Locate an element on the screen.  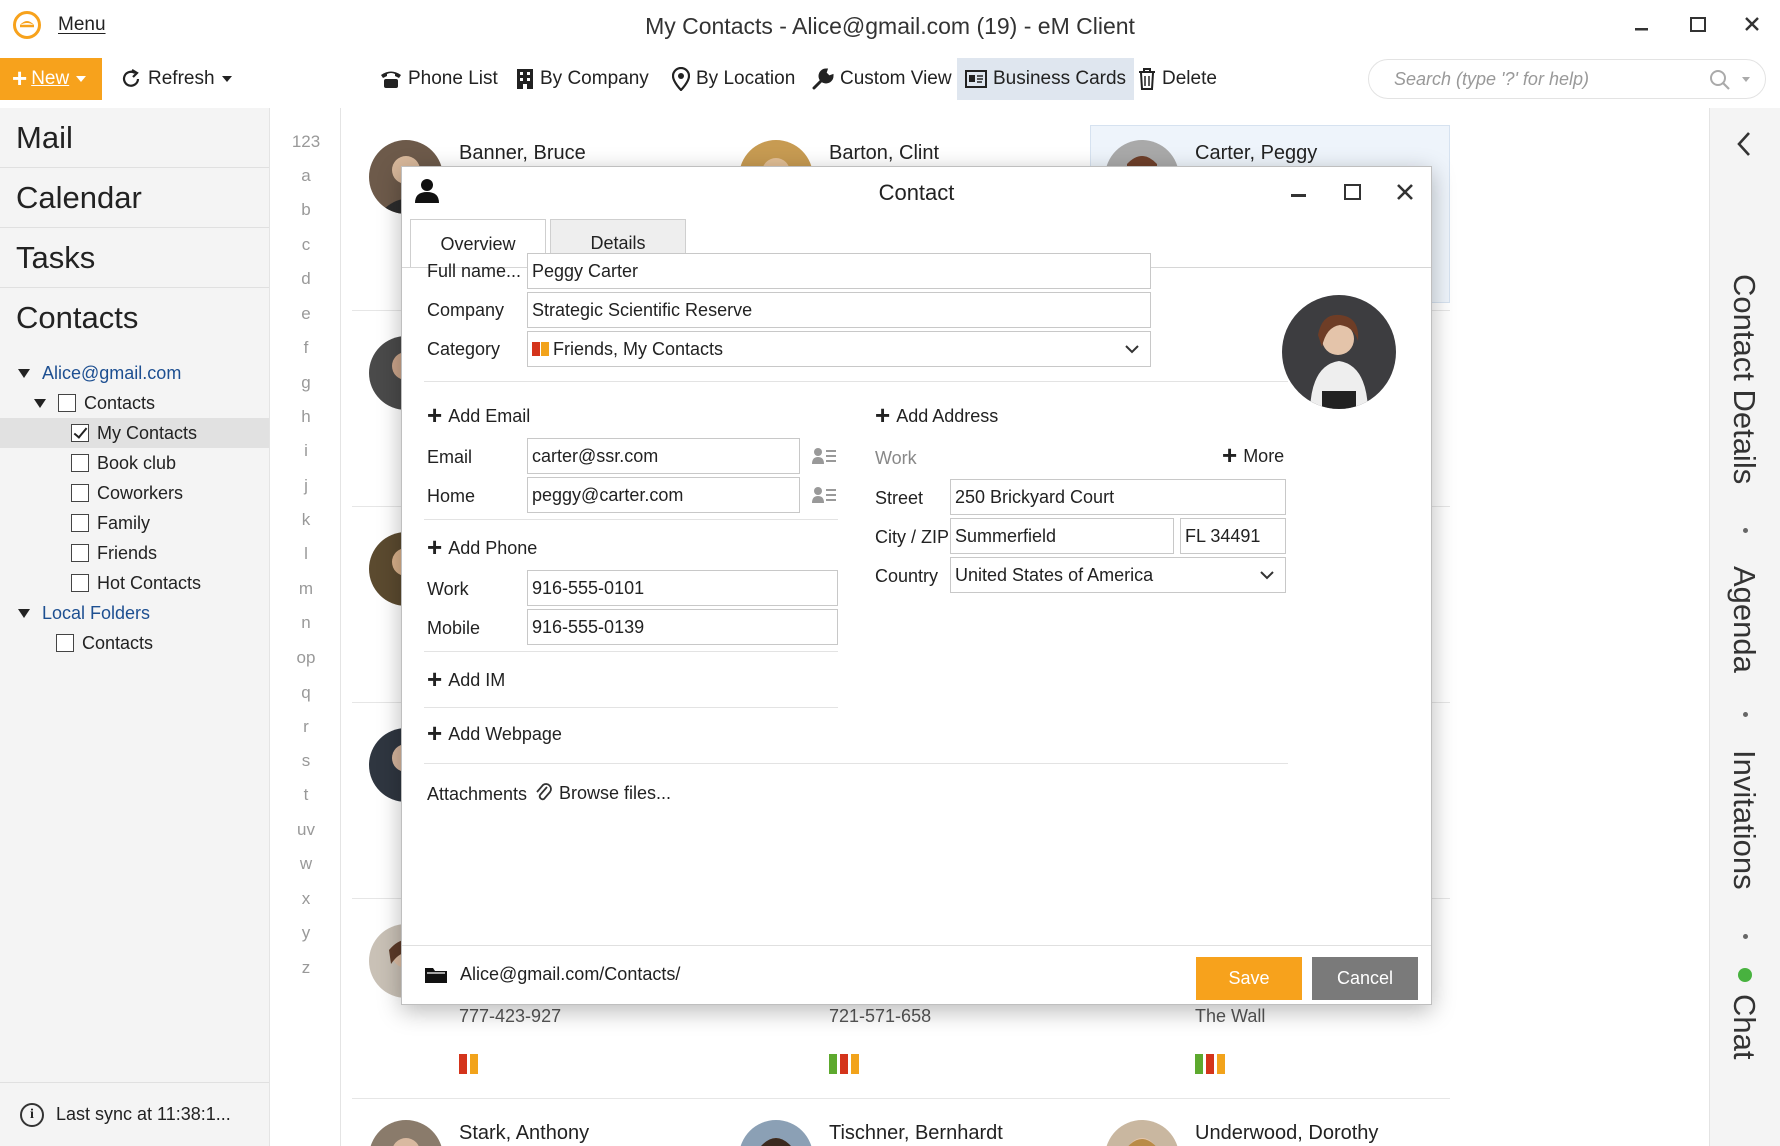
alphabet-letter: e is located at coordinates (306, 314).